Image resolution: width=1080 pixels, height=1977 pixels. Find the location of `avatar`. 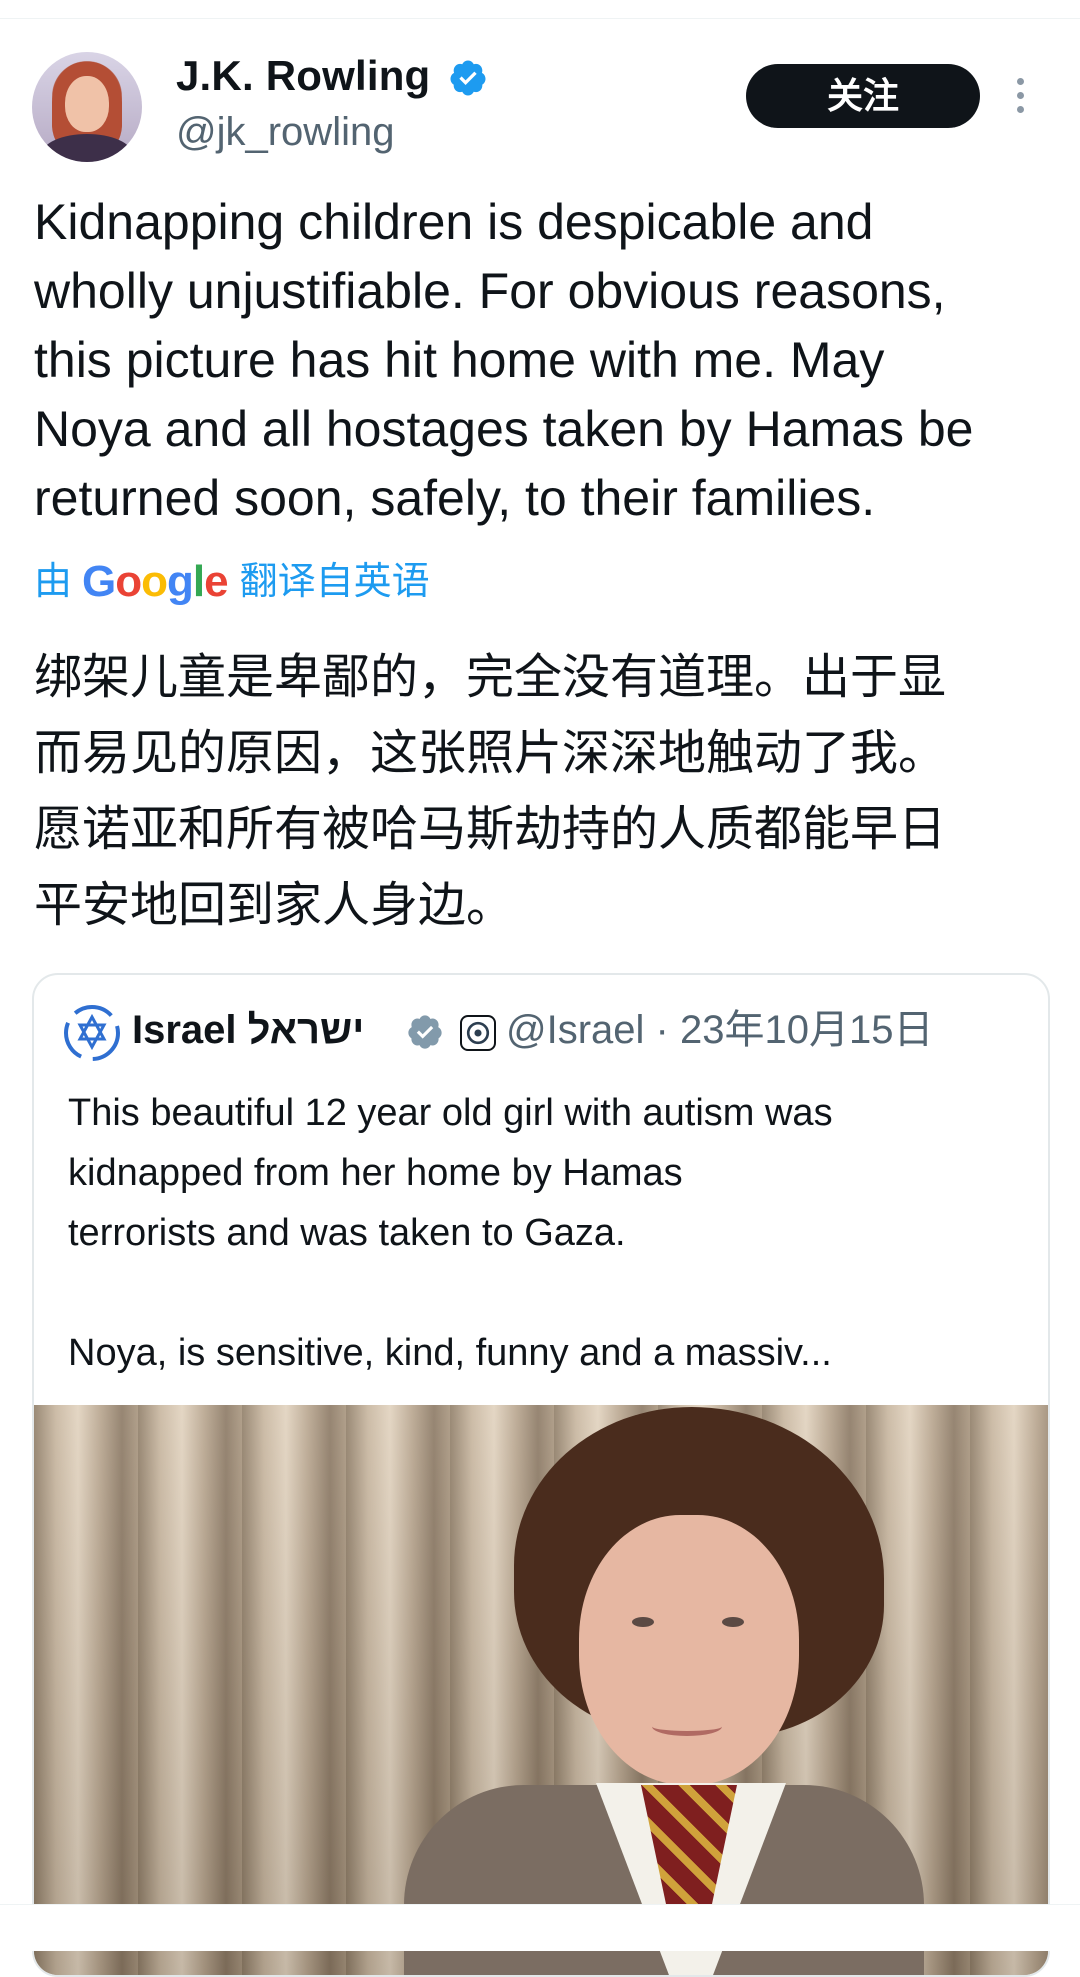

avatar is located at coordinates (87, 107).